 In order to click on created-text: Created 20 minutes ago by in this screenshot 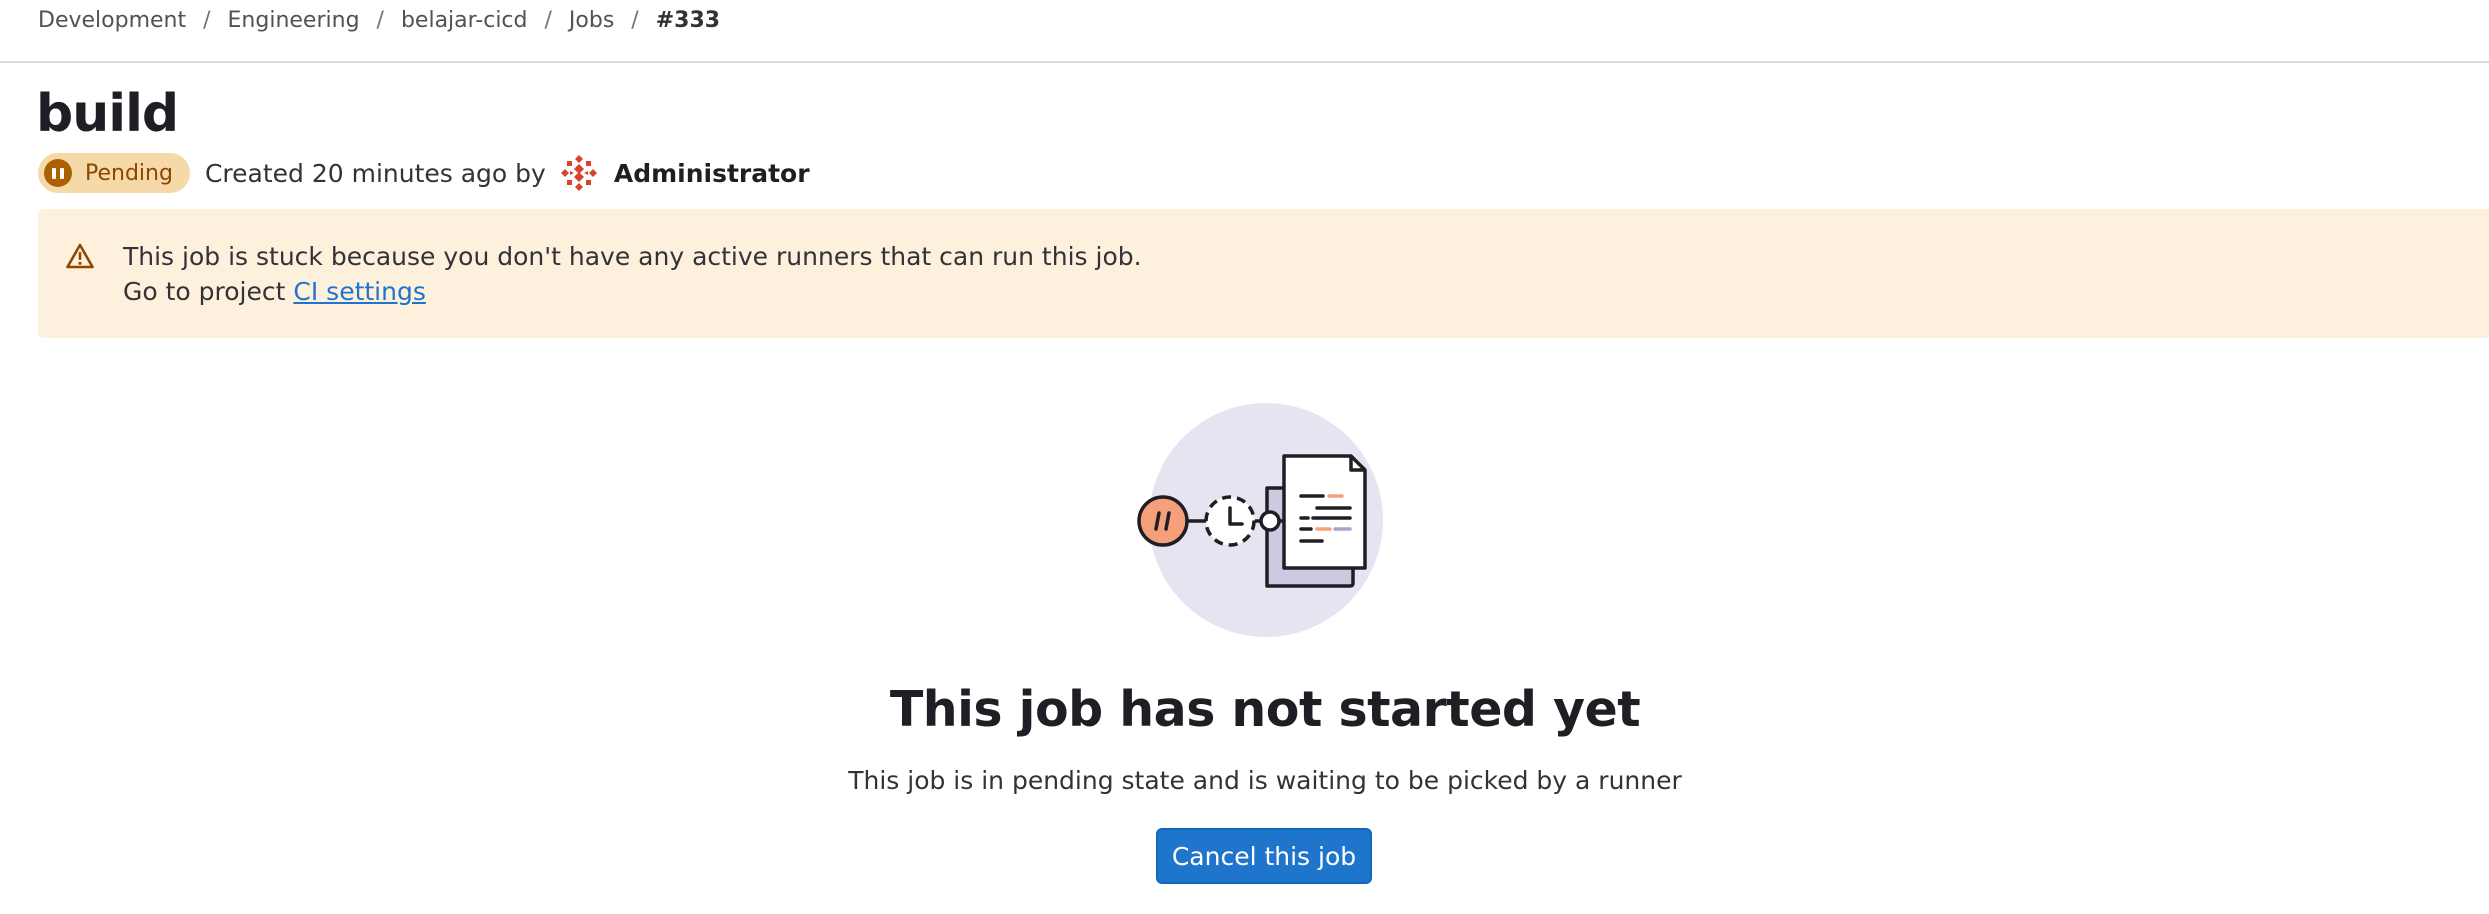, I will do `click(375, 173)`.